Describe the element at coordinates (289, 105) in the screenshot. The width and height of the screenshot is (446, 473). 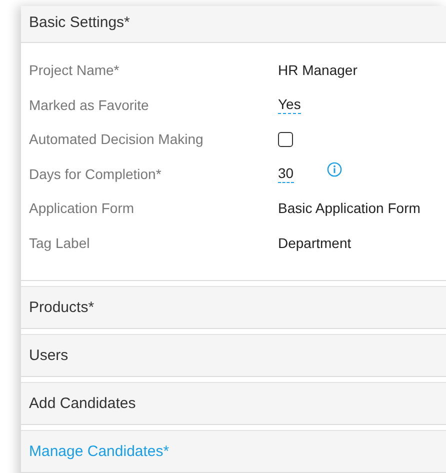
I see `editable-value: Yes` at that location.